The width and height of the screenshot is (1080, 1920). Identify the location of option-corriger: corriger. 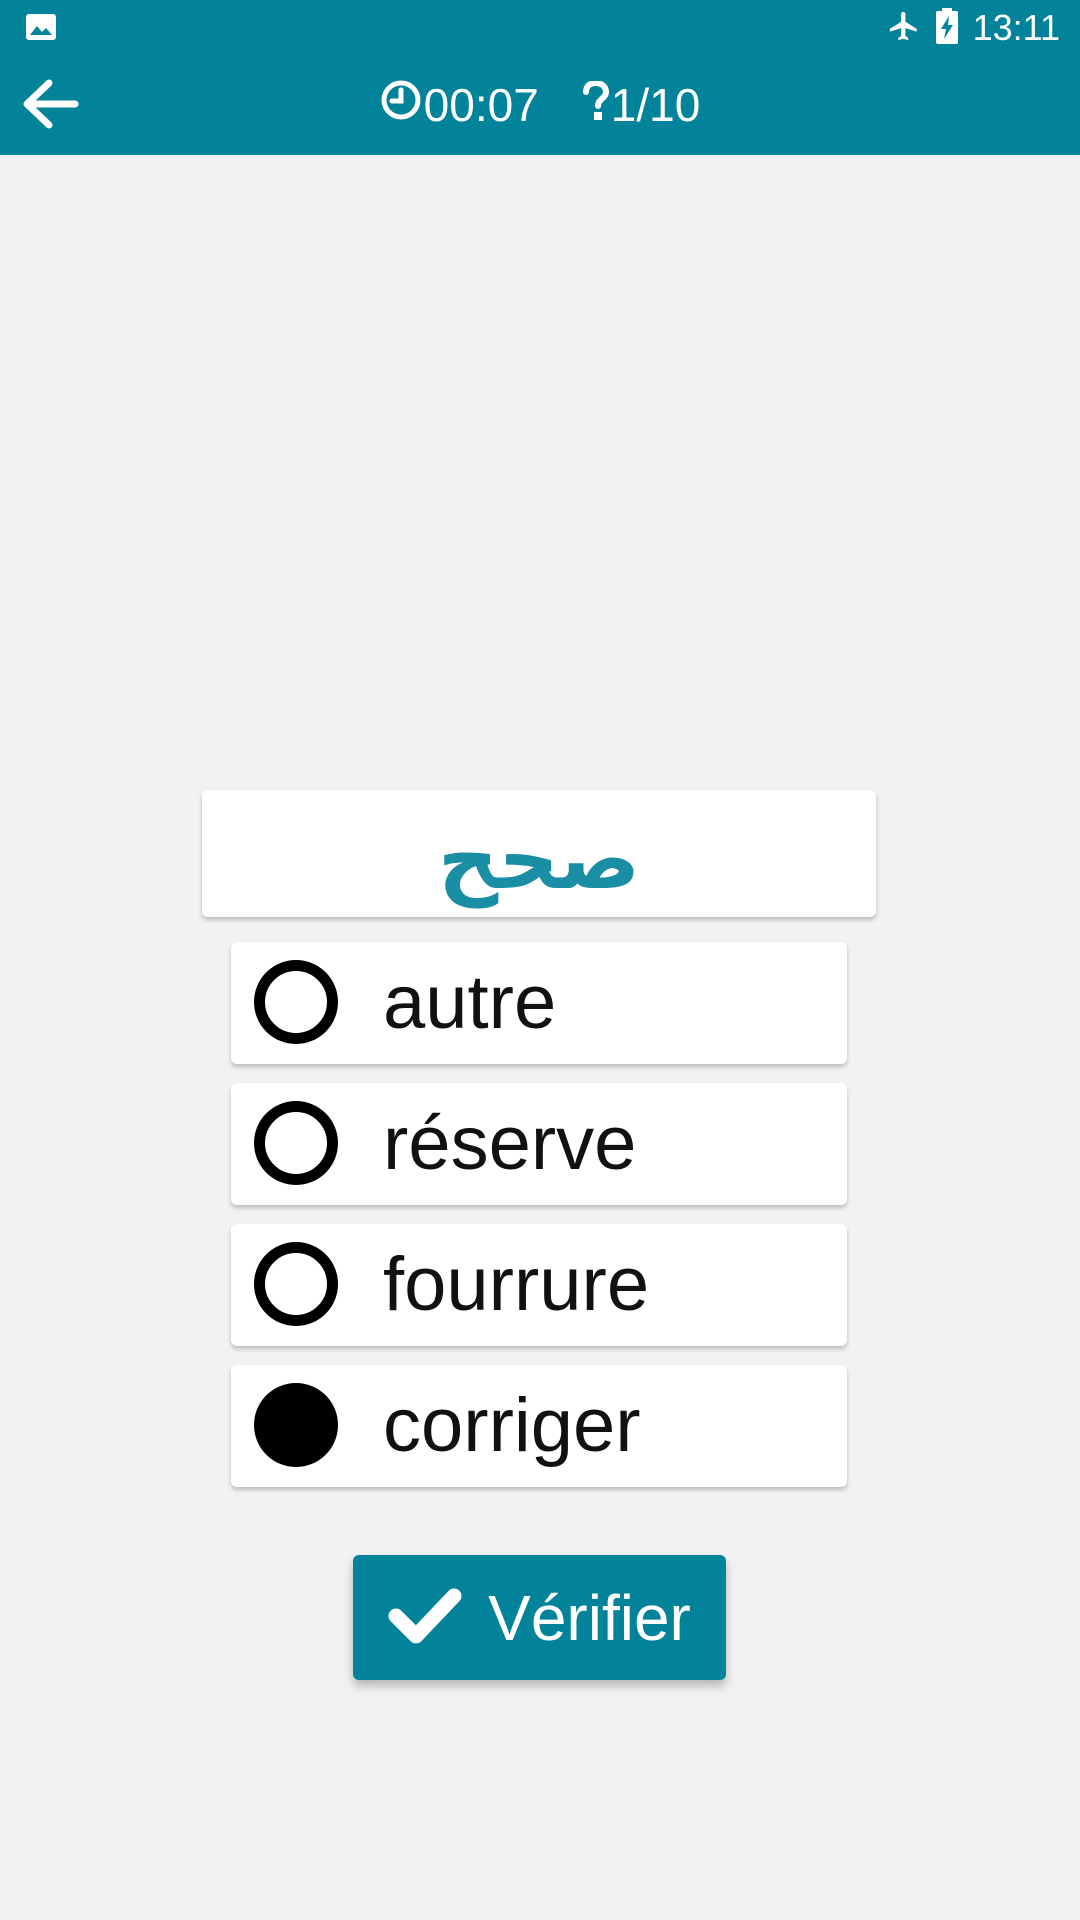
(539, 1426).